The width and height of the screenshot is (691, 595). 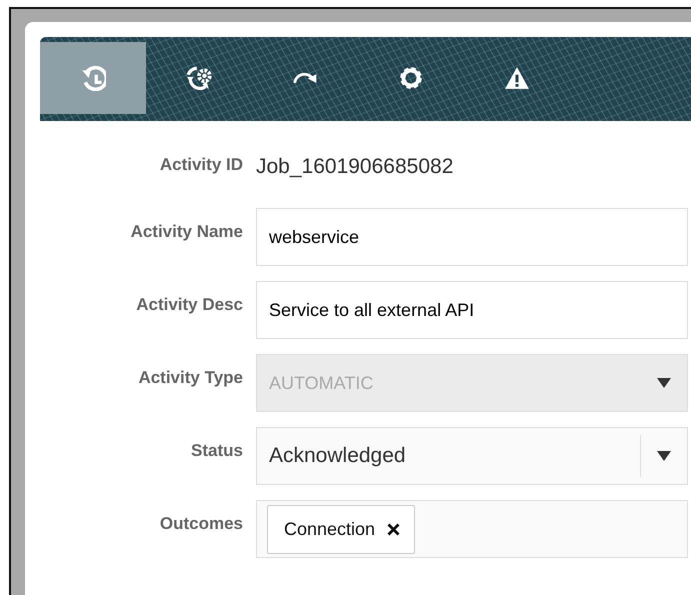 I want to click on select-field: Acknowledged, so click(x=472, y=456).